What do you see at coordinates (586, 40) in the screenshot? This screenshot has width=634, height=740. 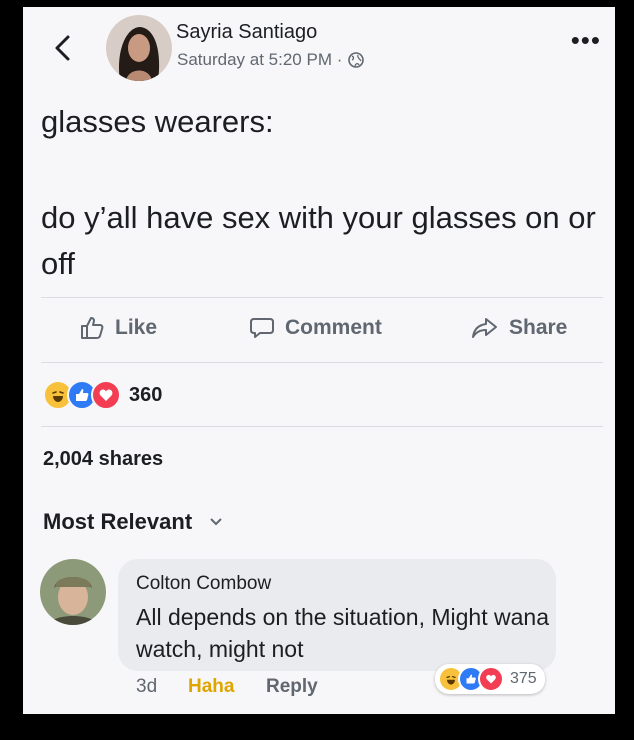 I see `more-options-icon: •••` at bounding box center [586, 40].